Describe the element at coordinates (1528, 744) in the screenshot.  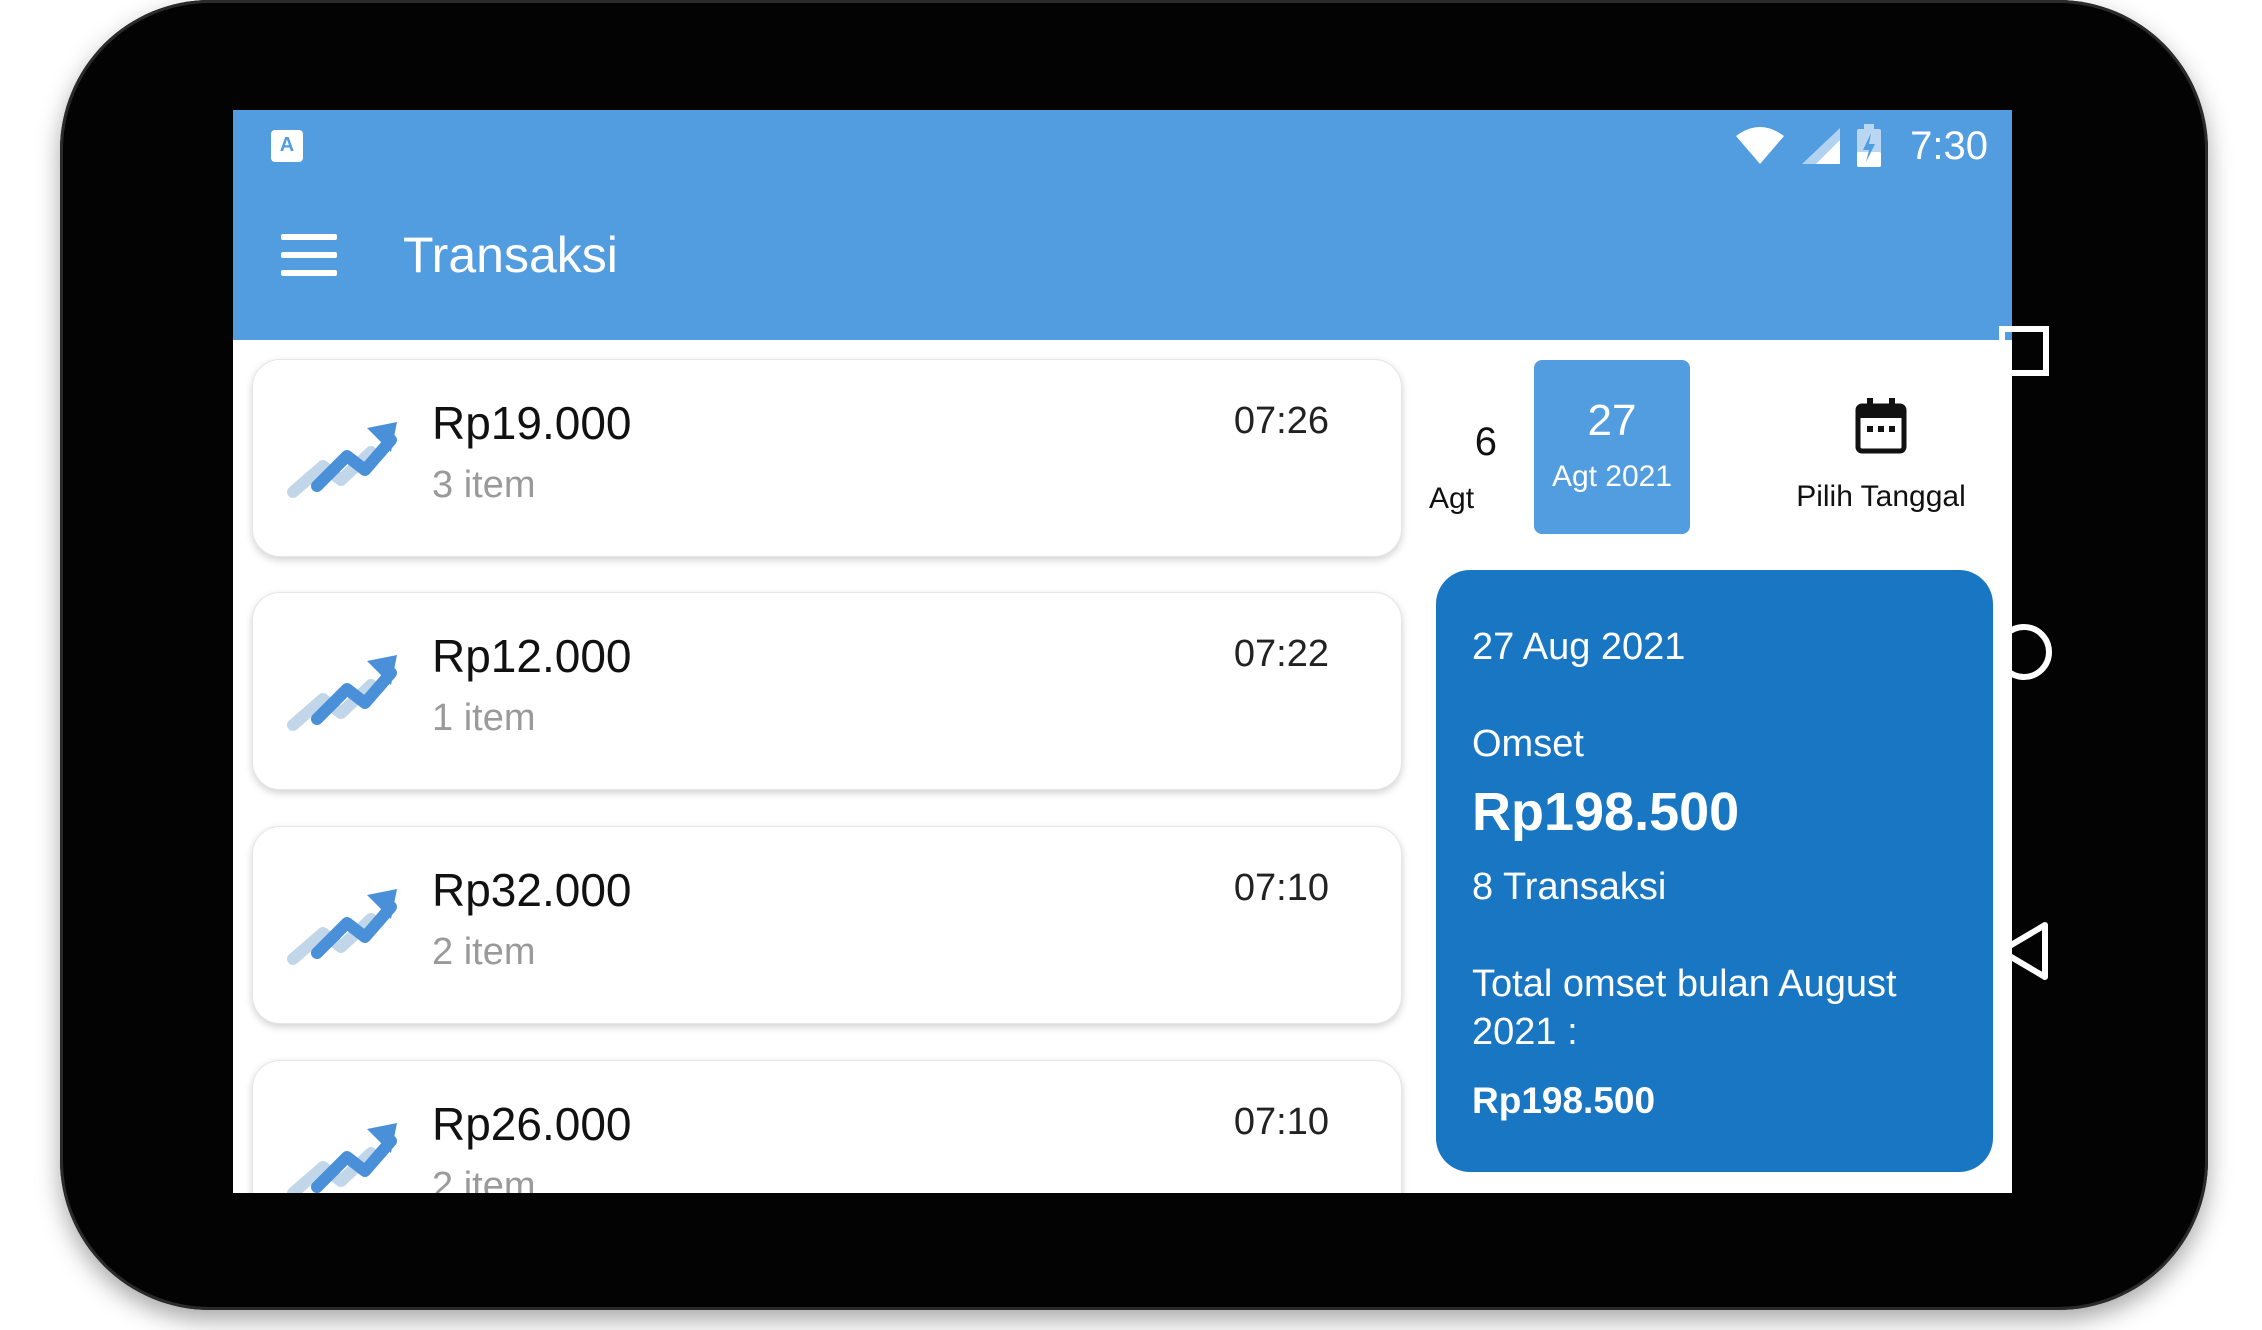
I see `omset-label: Omset` at that location.